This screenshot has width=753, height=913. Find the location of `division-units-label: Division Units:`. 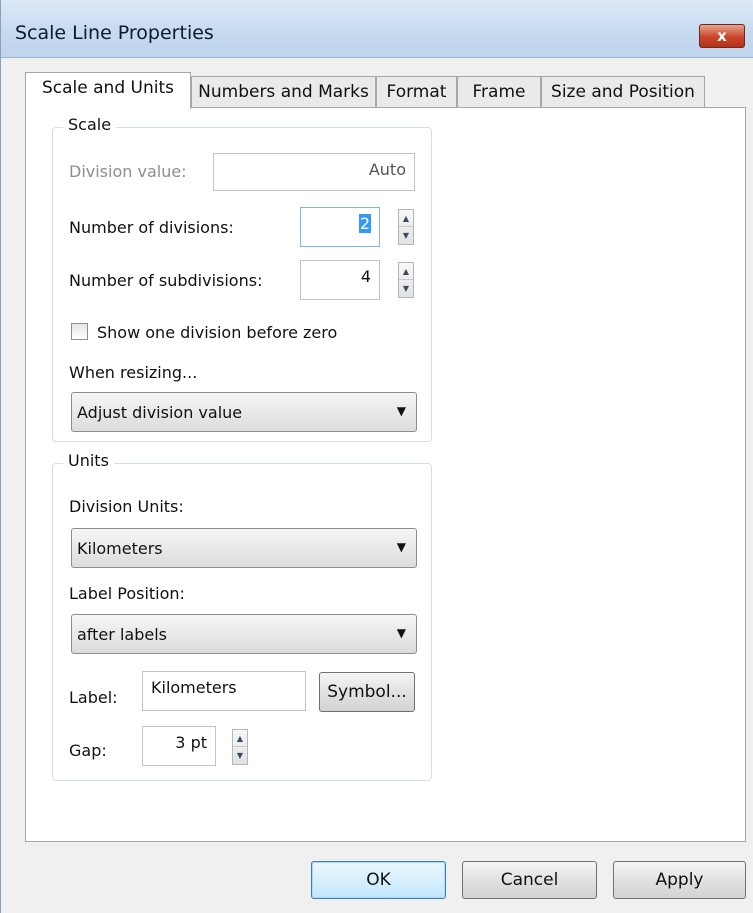

division-units-label: Division Units: is located at coordinates (126, 506).